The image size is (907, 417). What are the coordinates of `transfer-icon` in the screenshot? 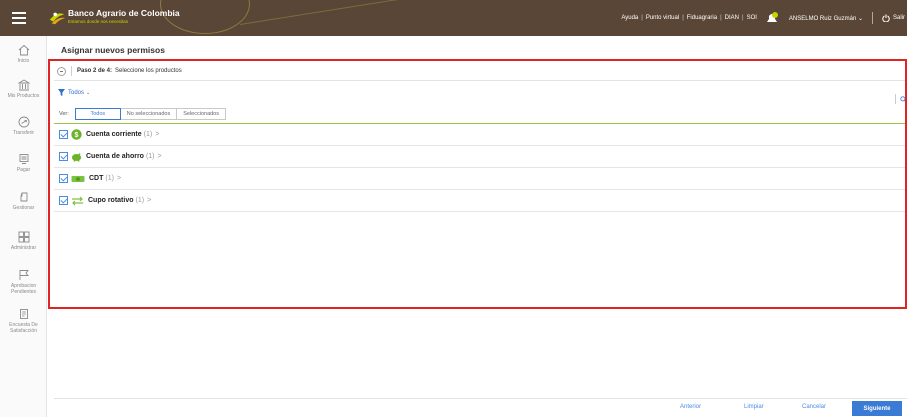 It's located at (23, 122).